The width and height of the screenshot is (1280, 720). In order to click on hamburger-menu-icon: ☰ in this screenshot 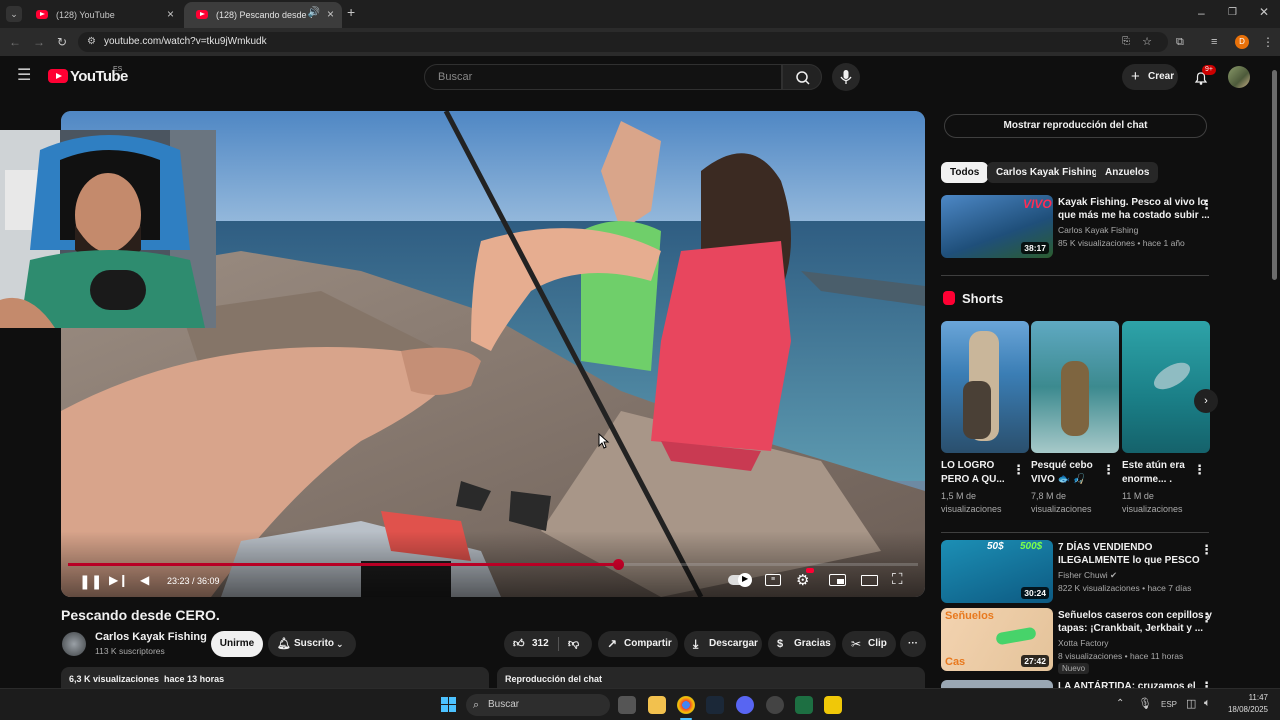, I will do `click(24, 76)`.